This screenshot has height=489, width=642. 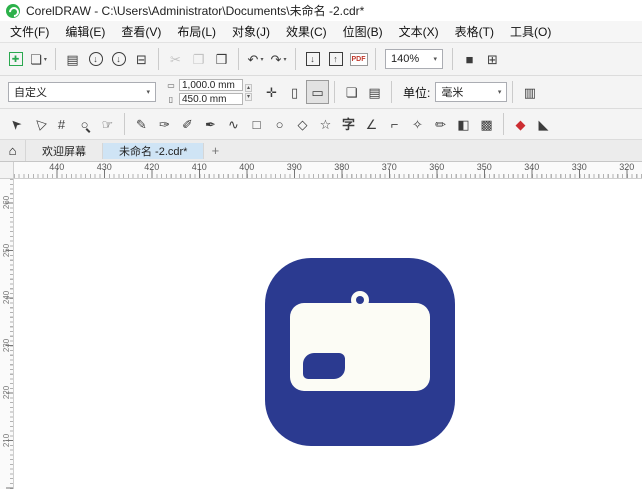 I want to click on page-height-input, so click(x=211, y=99).